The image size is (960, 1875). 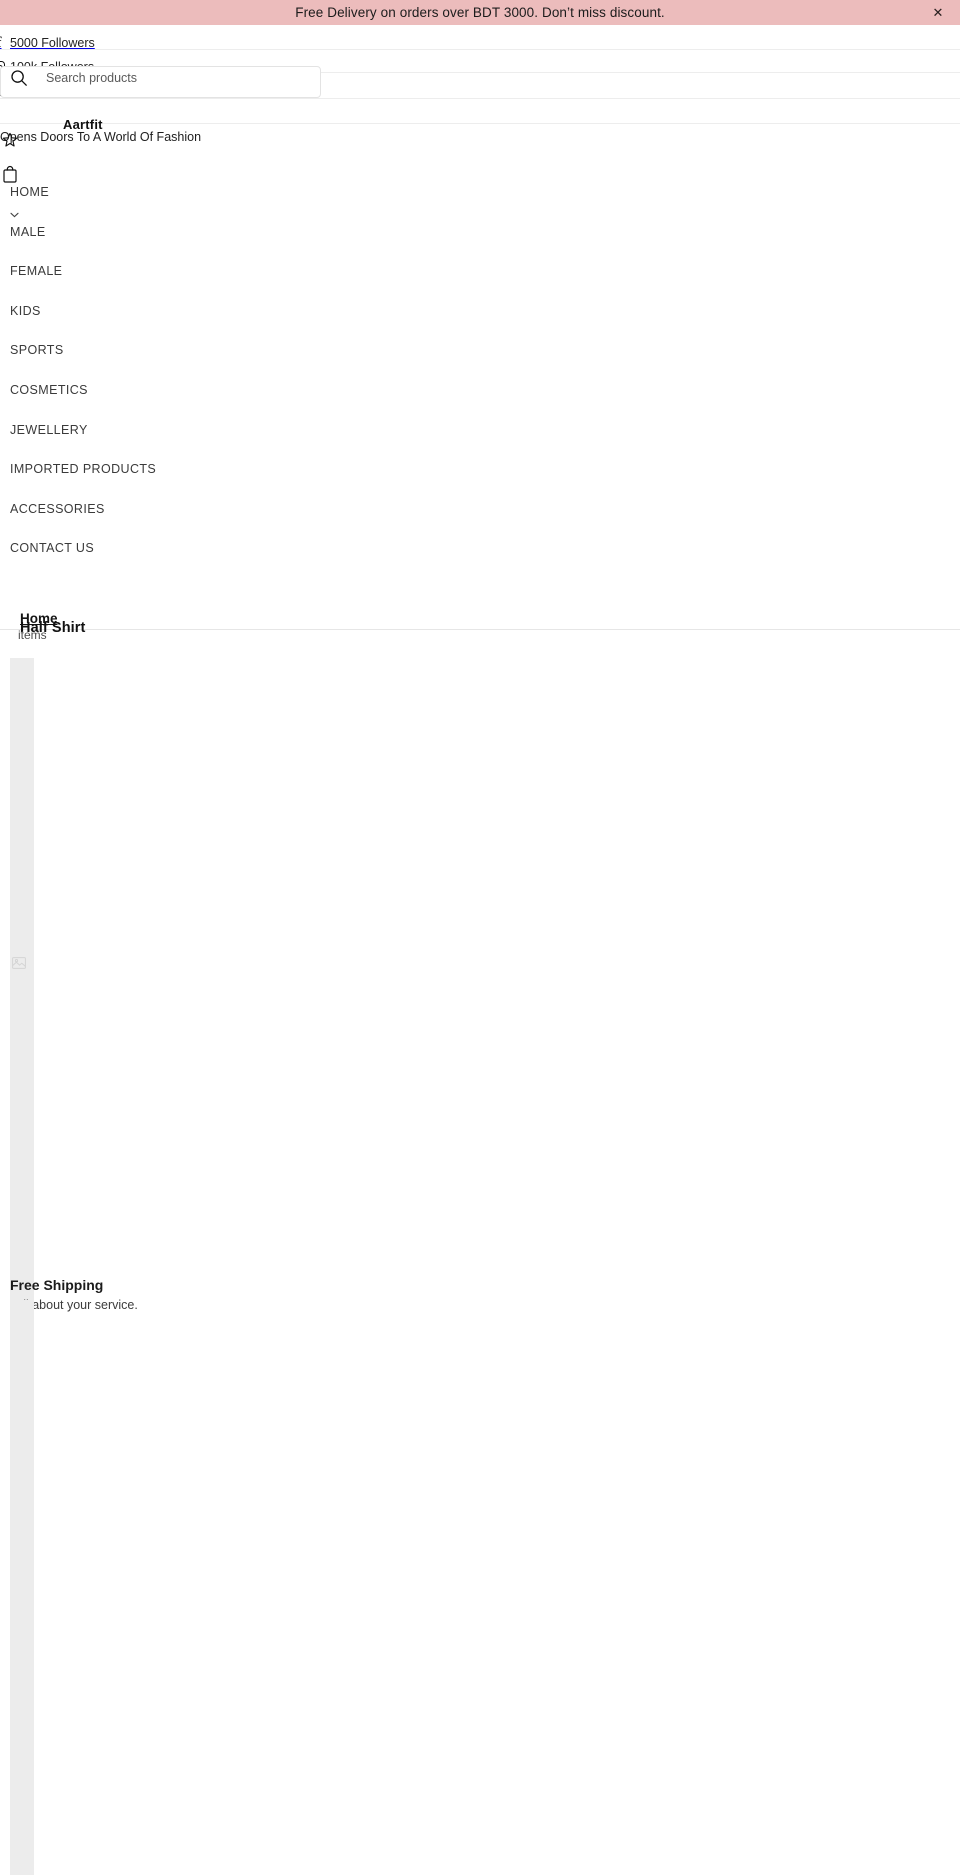 What do you see at coordinates (49, 389) in the screenshot?
I see `nav-item-label: COSMETICS` at bounding box center [49, 389].